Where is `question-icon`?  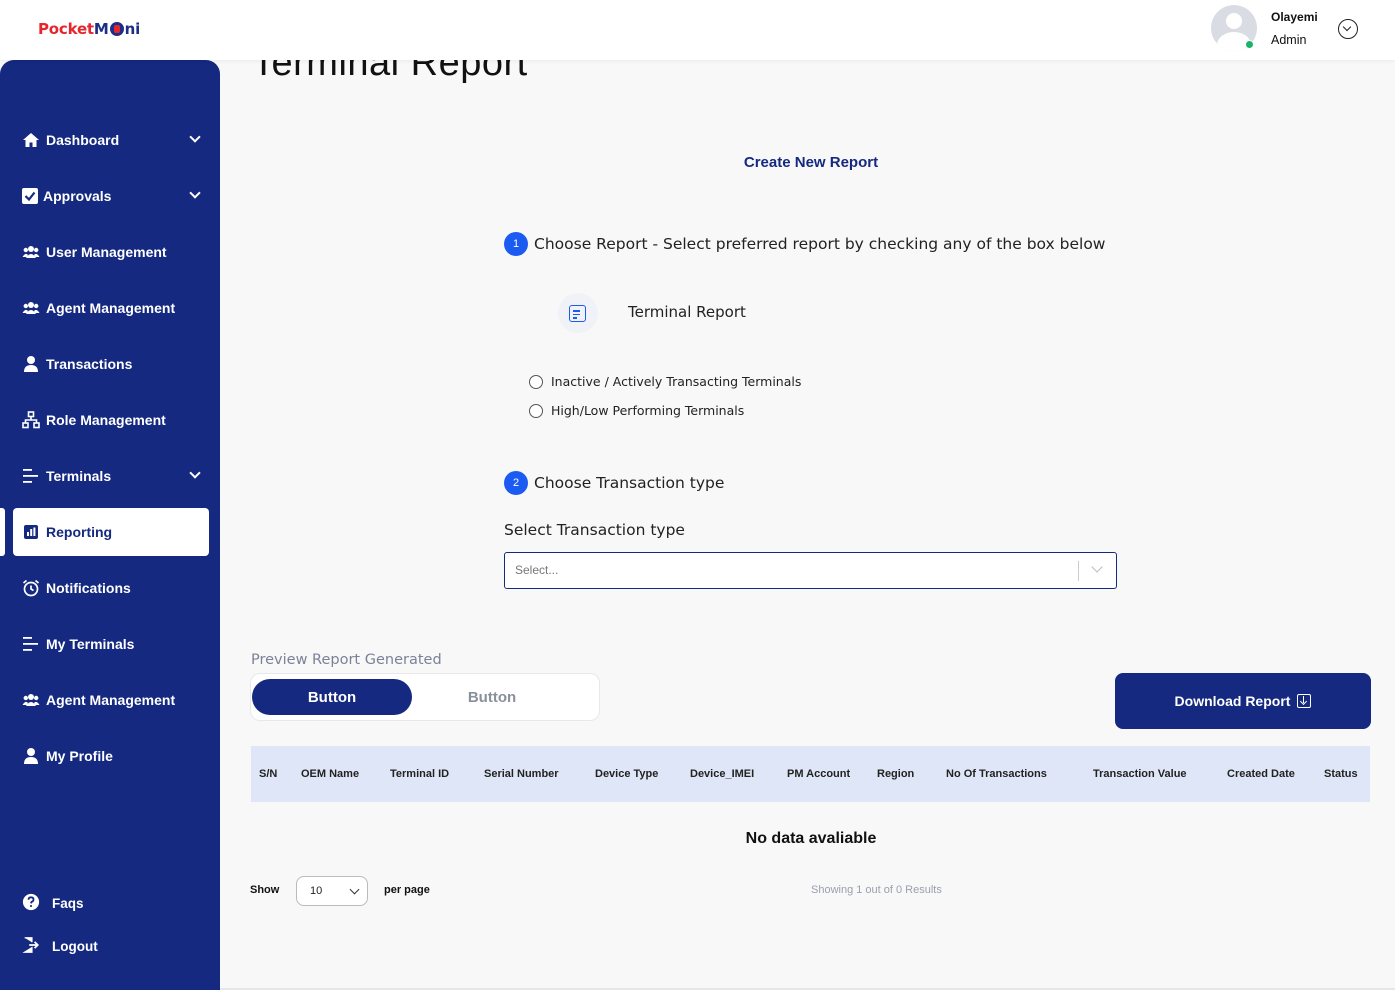 question-icon is located at coordinates (32, 903).